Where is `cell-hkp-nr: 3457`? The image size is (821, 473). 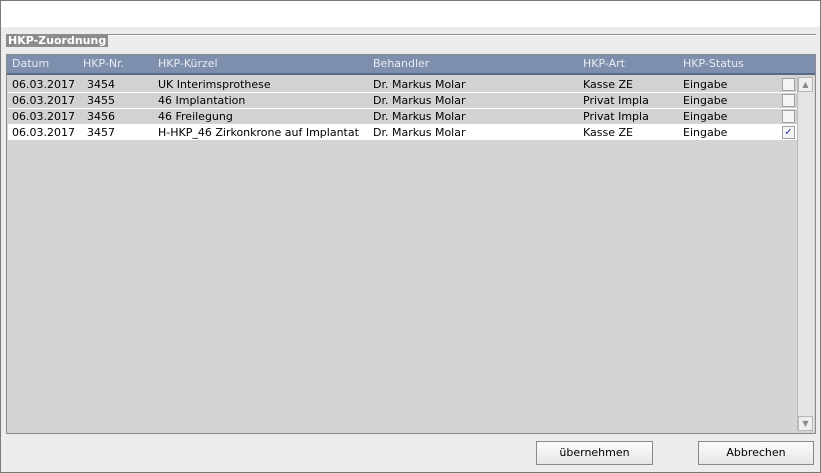 cell-hkp-nr: 3457 is located at coordinates (101, 132).